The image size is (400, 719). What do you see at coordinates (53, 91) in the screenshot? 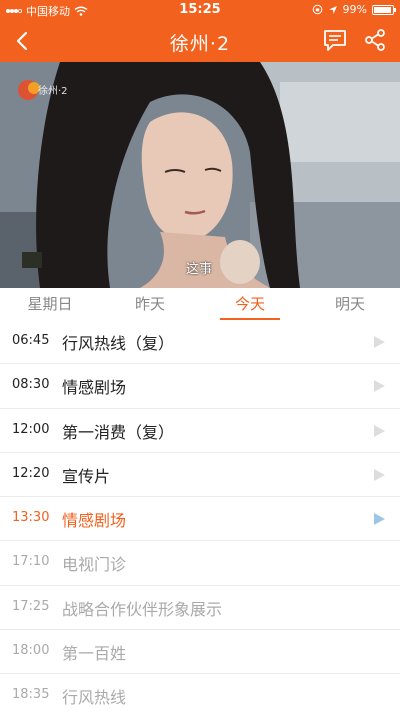
I see `channel-logo-text: 徐州·2` at bounding box center [53, 91].